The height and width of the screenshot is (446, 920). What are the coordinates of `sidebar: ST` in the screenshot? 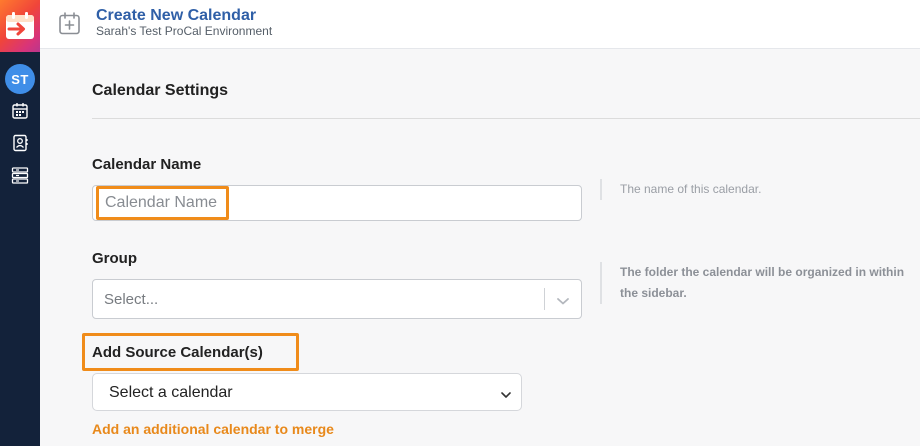 It's located at (20, 223).